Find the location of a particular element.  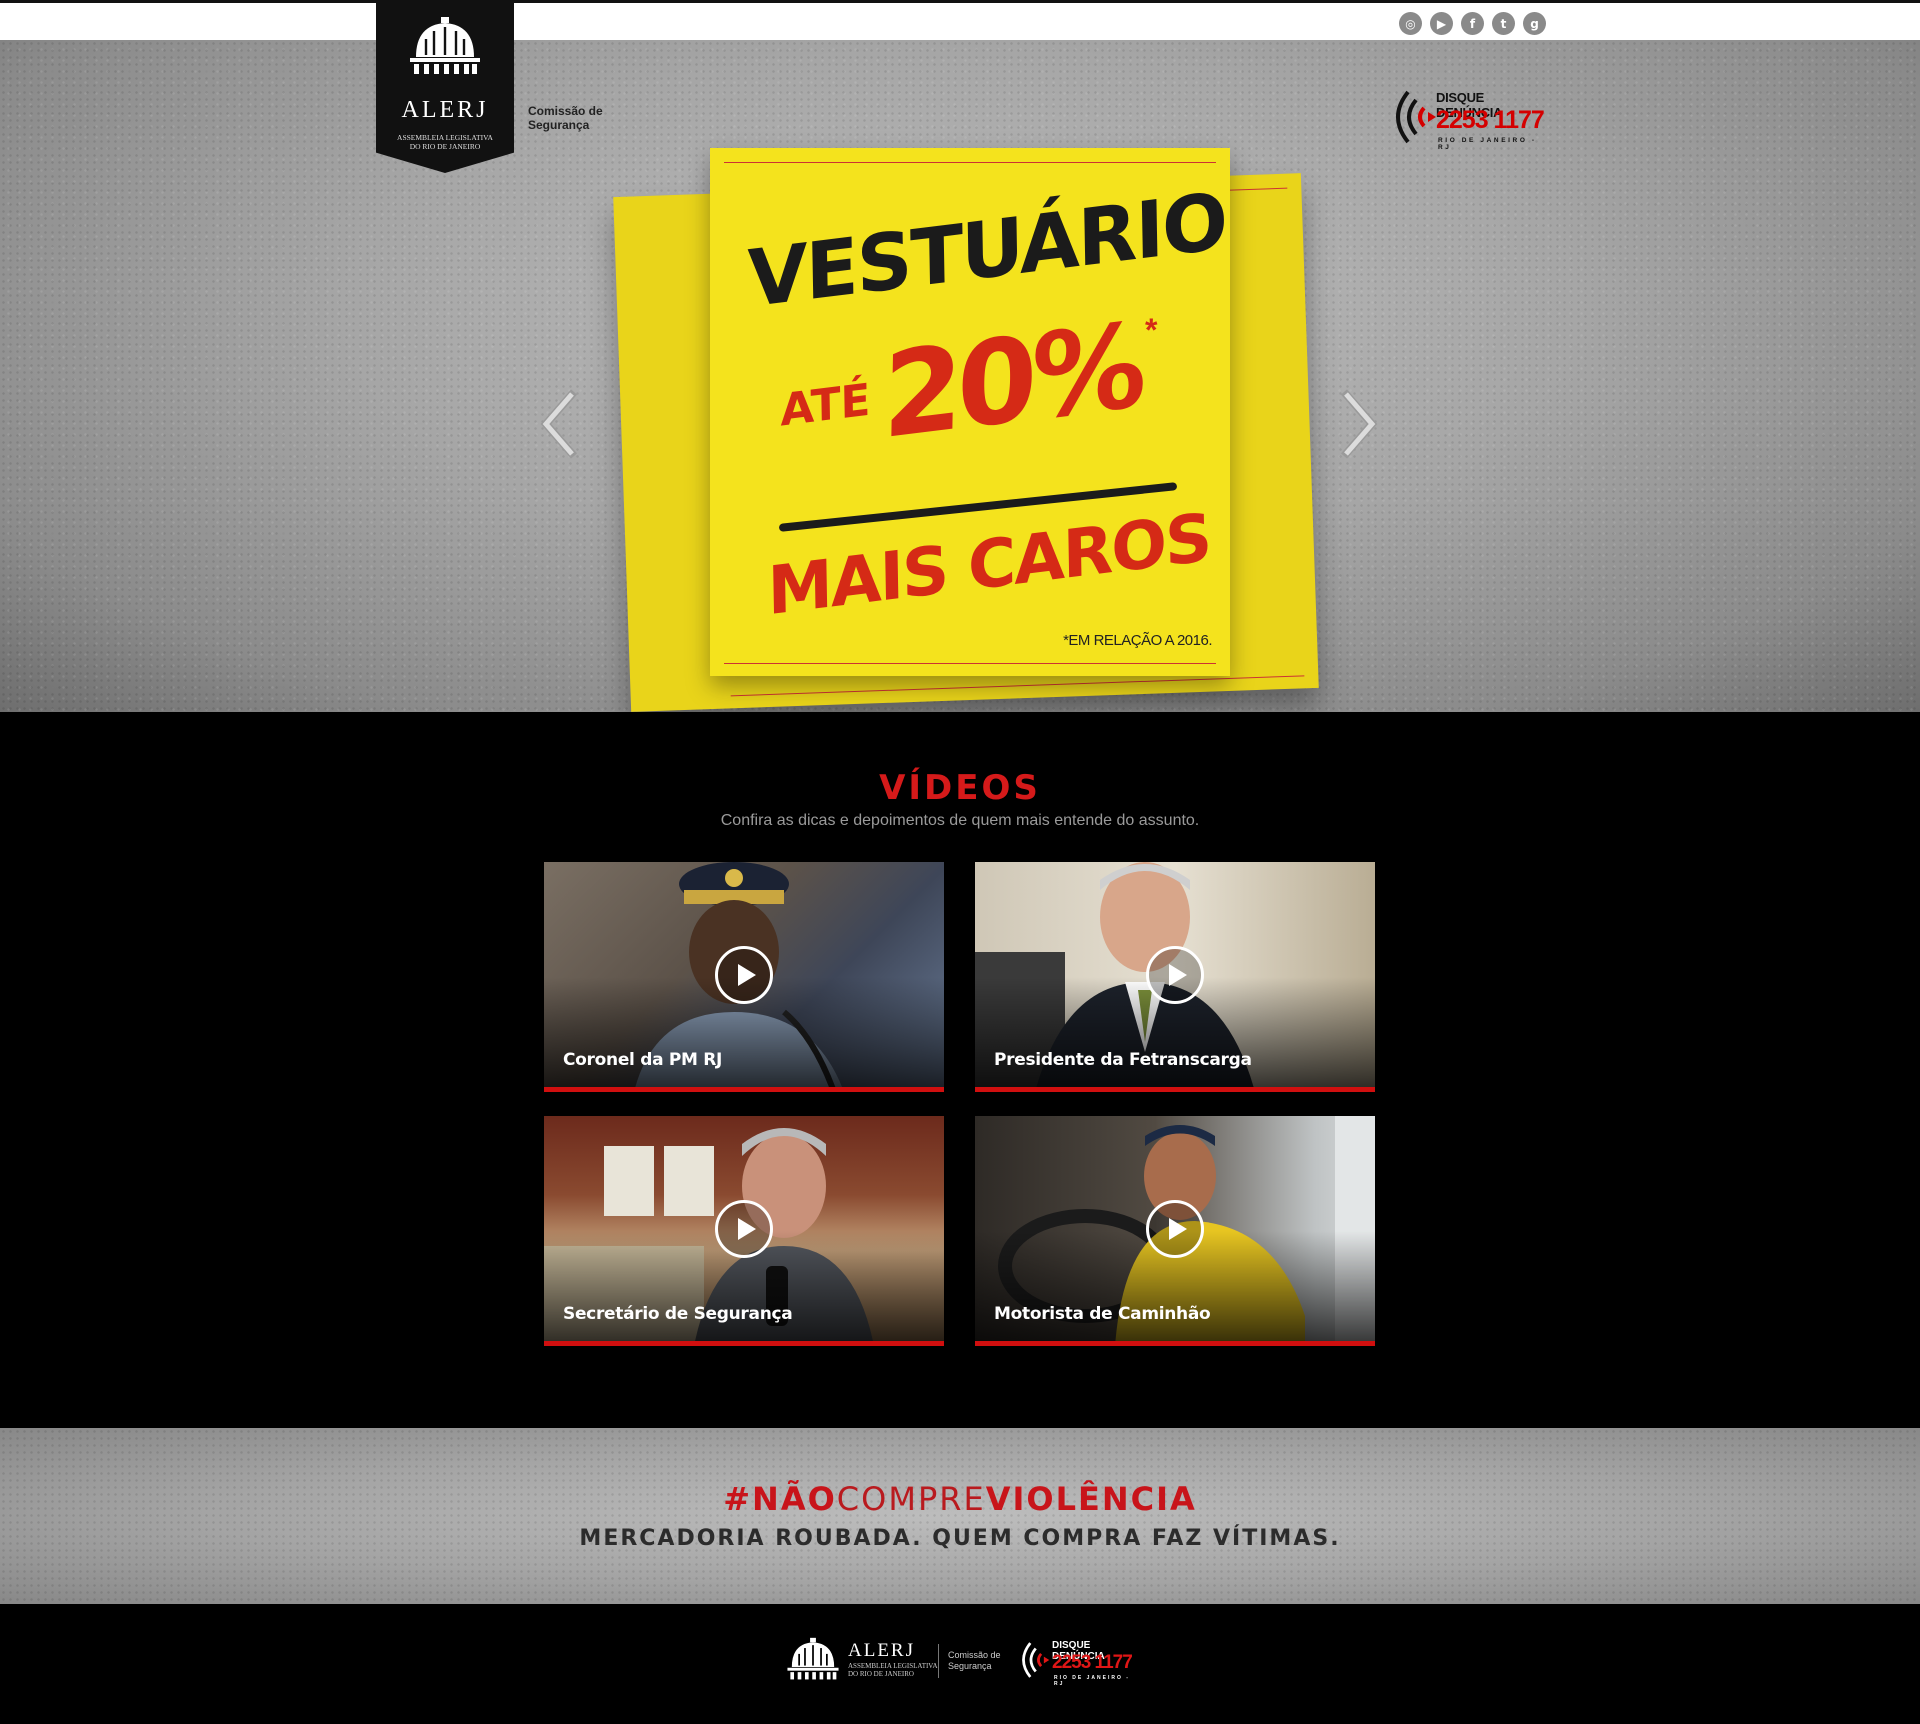

promo-percent: 20% is located at coordinates (1011, 381).